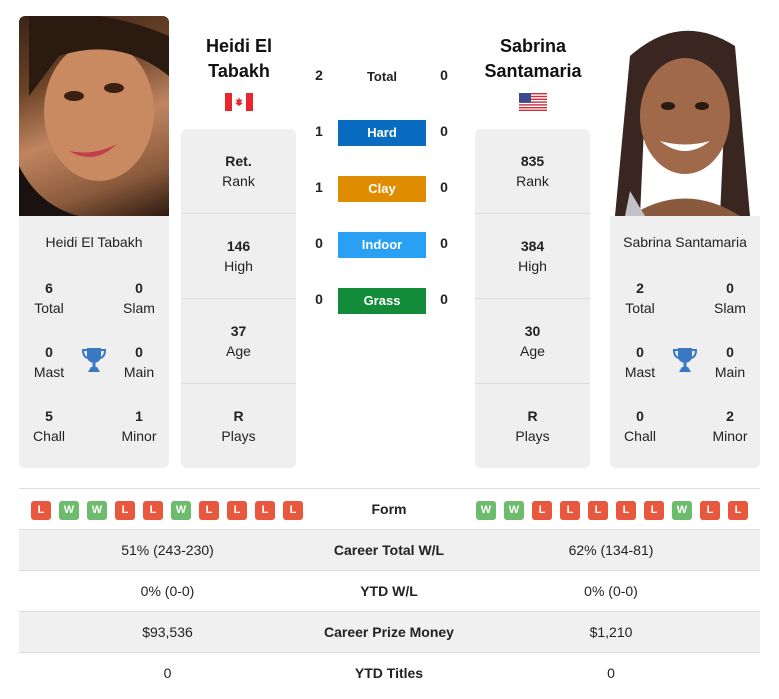  What do you see at coordinates (612, 510) in the screenshot?
I see `player-right-form: WWLLLLLWLL` at bounding box center [612, 510].